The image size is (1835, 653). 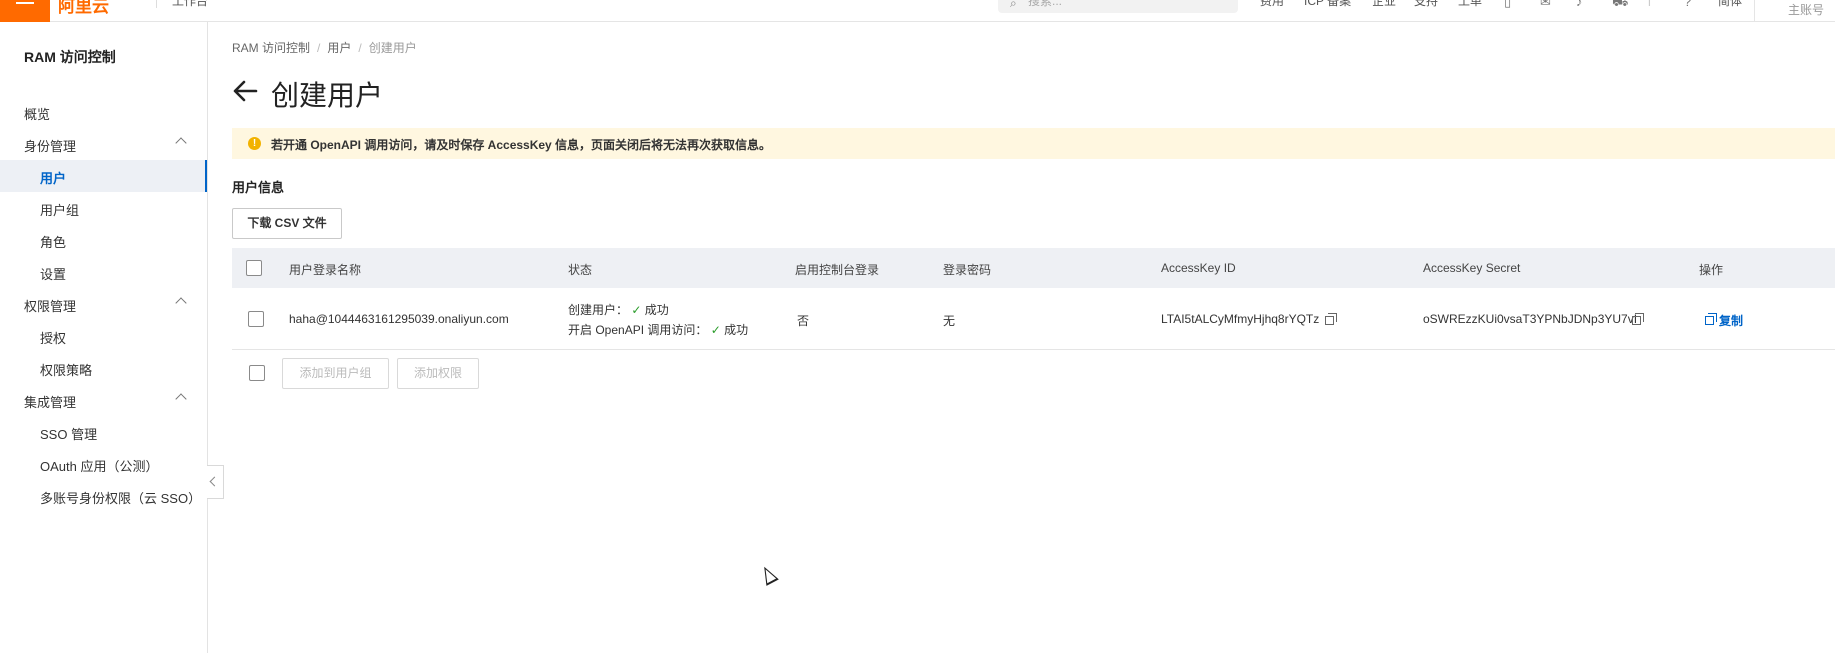 I want to click on sidebar-item-label: 多账号身份权限（云 SSO）, so click(x=121, y=498).